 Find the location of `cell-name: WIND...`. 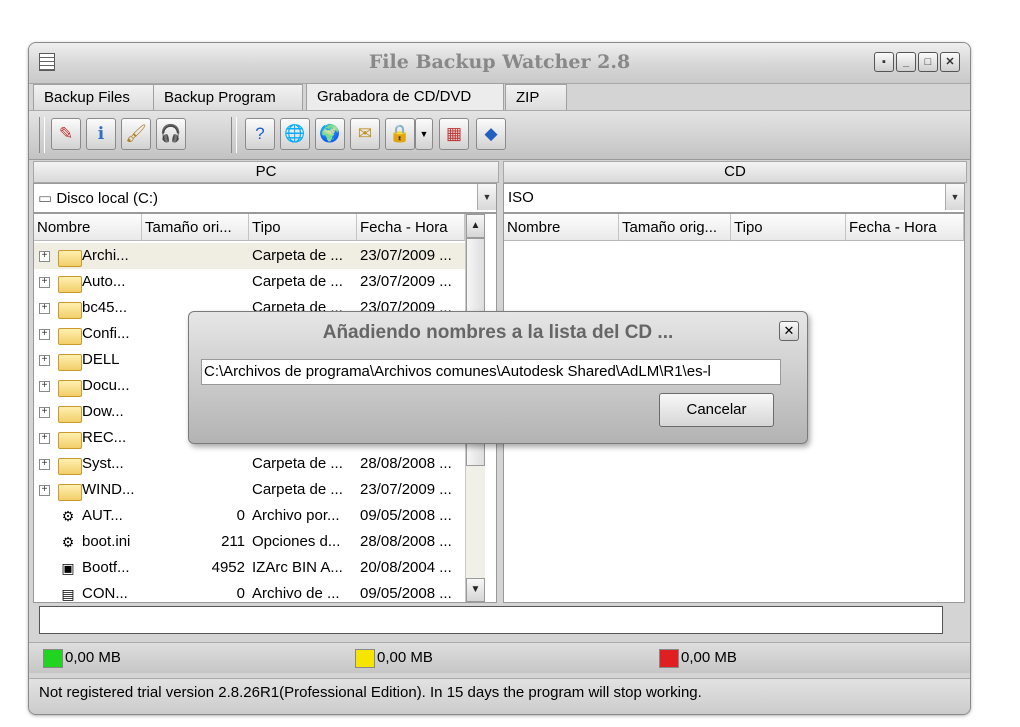

cell-name: WIND... is located at coordinates (108, 489).